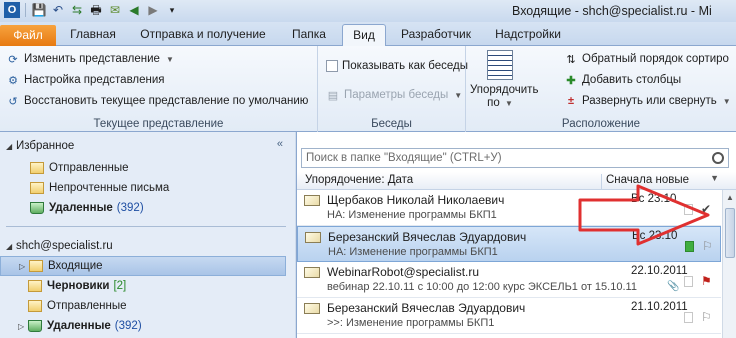  Describe the element at coordinates (729, 264) in the screenshot. I see `vertical-scrollbar: ▲` at that location.